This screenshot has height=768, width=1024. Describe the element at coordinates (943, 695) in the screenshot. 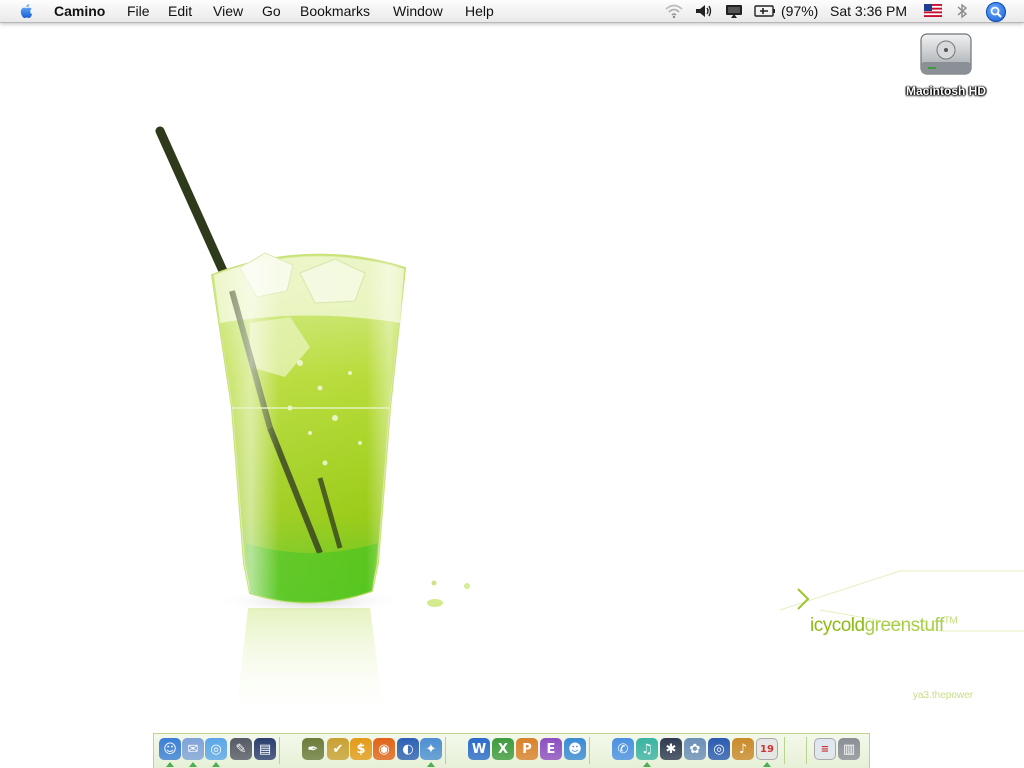

I see `wallpaper-credit: ya3.thepower` at that location.